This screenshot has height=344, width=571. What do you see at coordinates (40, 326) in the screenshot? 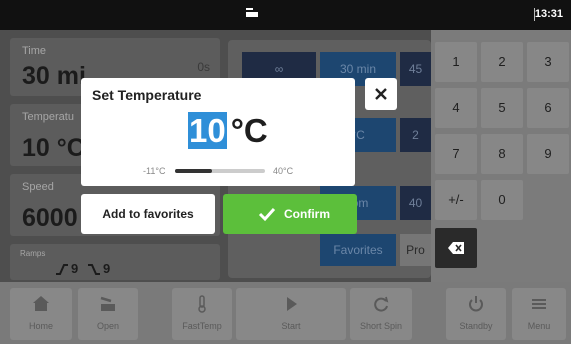
I see `home-label: Home` at bounding box center [40, 326].